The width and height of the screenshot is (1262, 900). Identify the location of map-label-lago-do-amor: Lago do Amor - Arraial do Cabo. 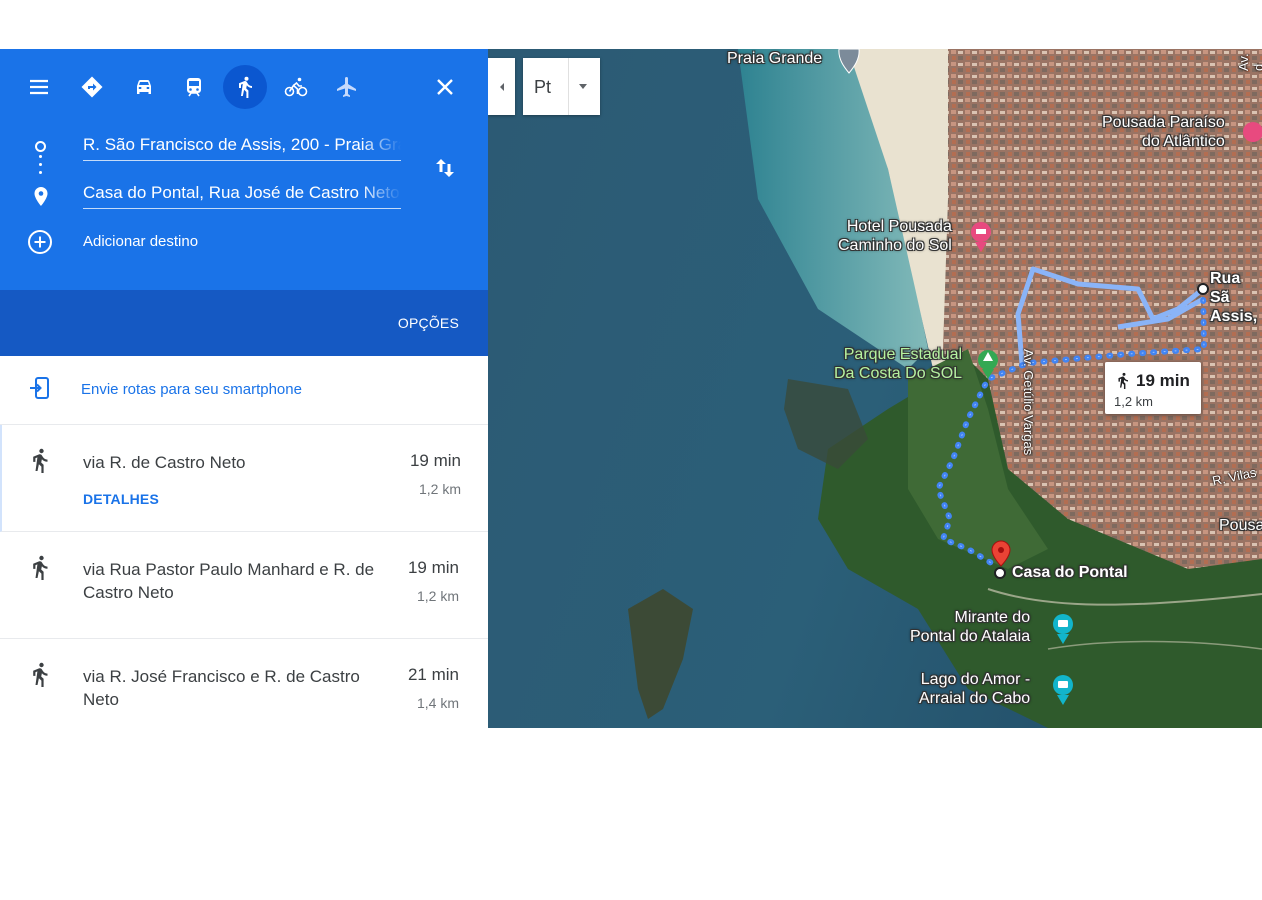
(974, 689).